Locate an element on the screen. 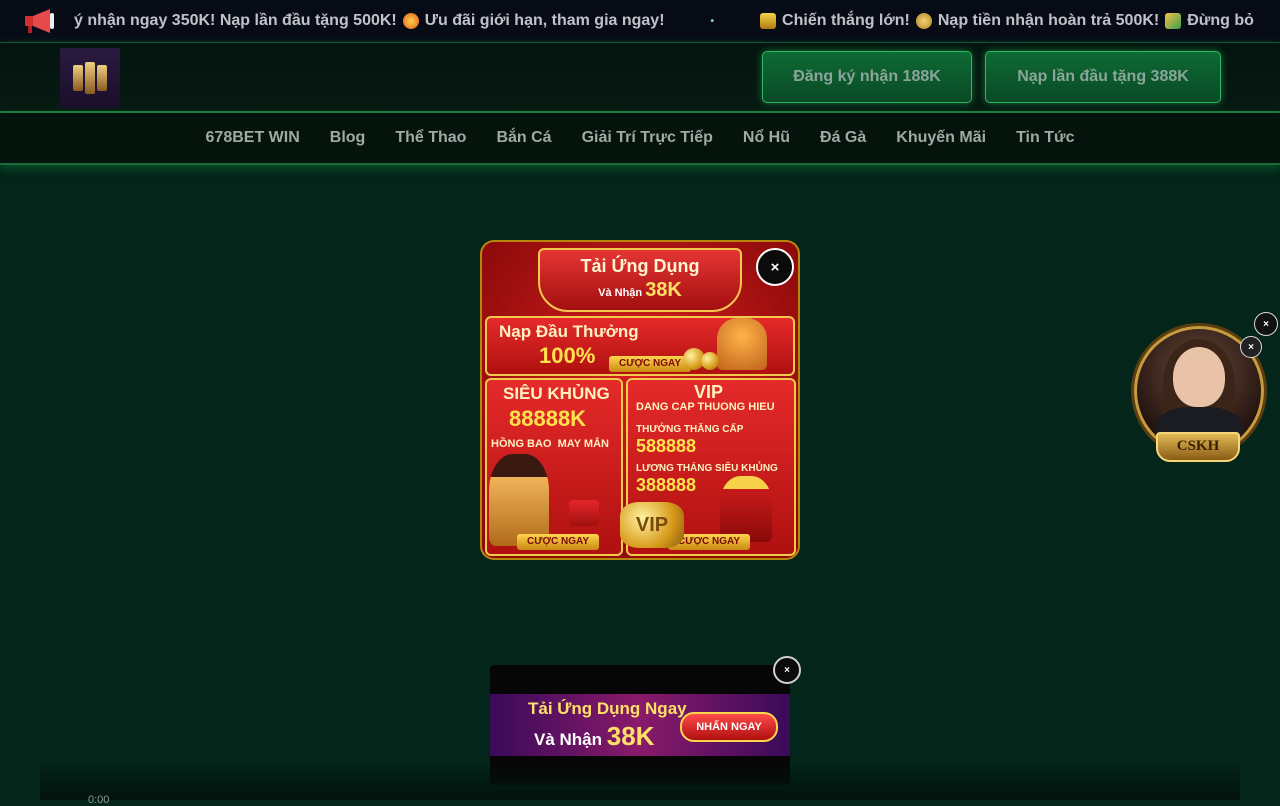 The width and height of the screenshot is (1280, 806). super-title: SIÊU KHỦNG is located at coordinates (556, 393).